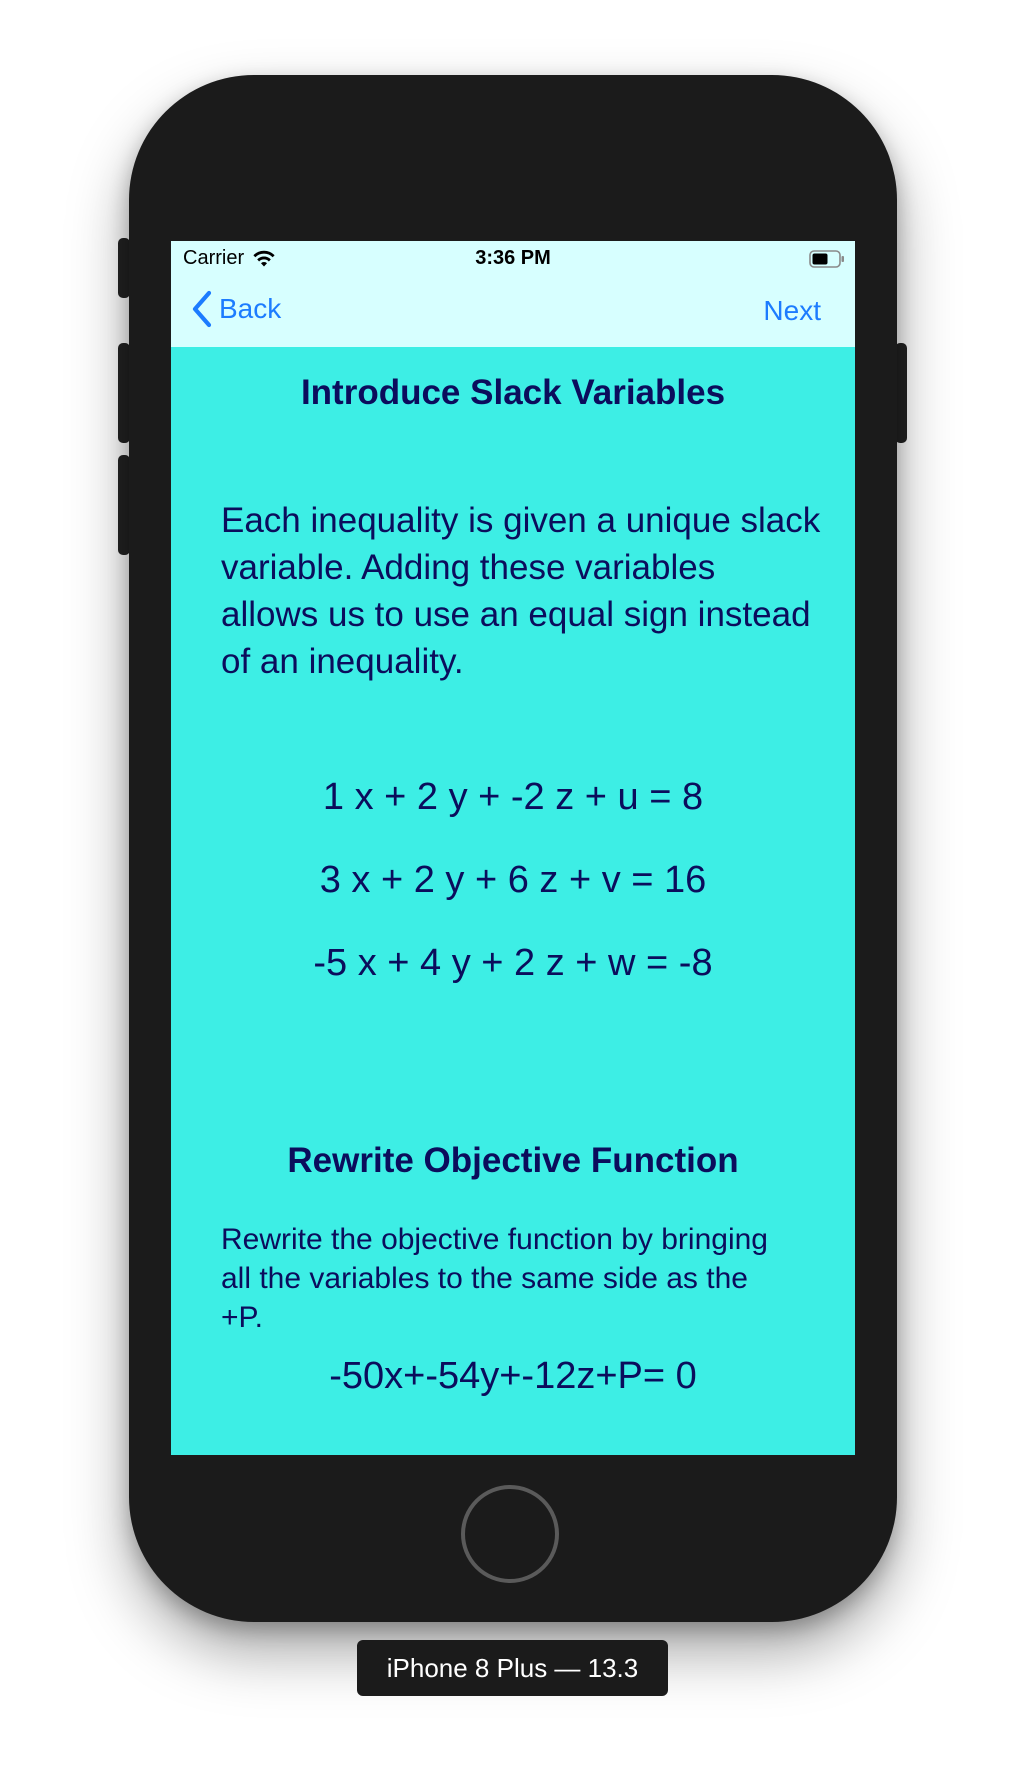  Describe the element at coordinates (513, 880) in the screenshot. I see `constraint-equation: 3 x + 2 y + 6 z + v = 16` at that location.